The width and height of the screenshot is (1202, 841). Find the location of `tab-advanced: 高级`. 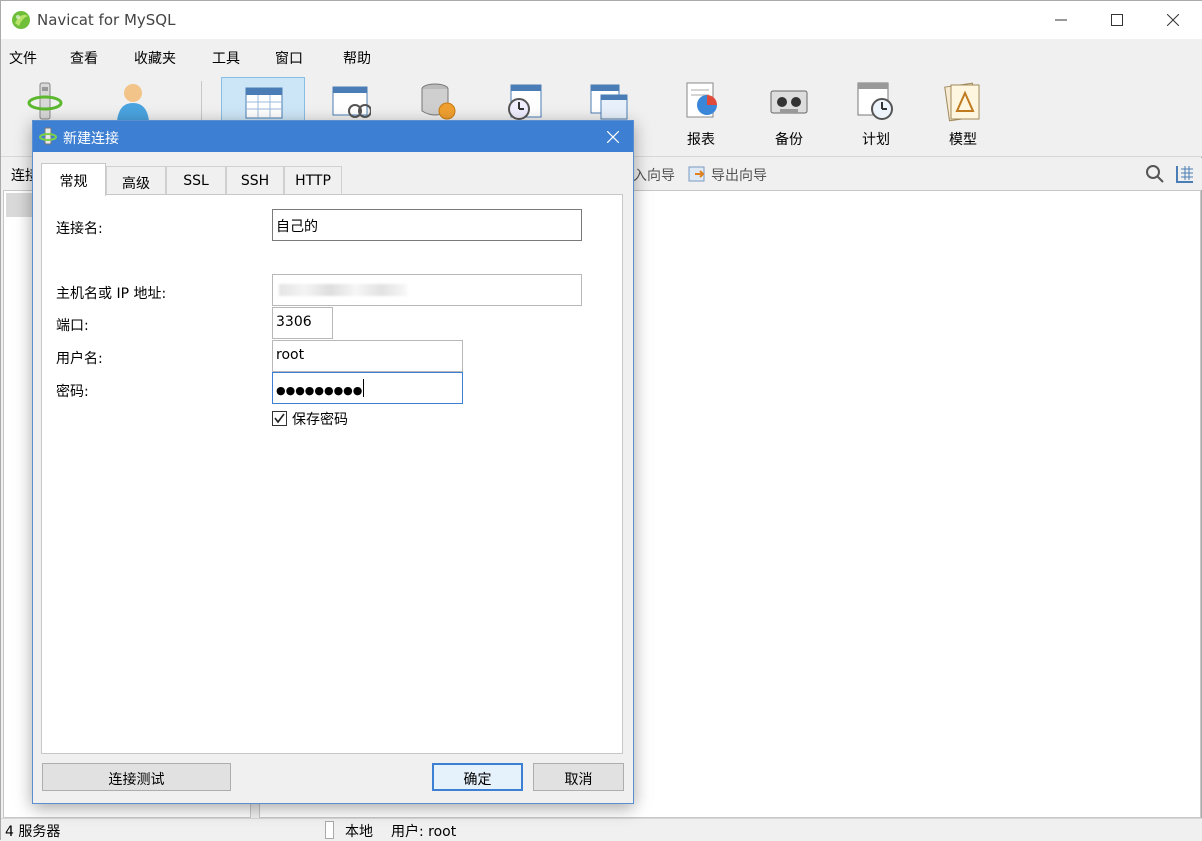

tab-advanced: 高级 is located at coordinates (136, 180).